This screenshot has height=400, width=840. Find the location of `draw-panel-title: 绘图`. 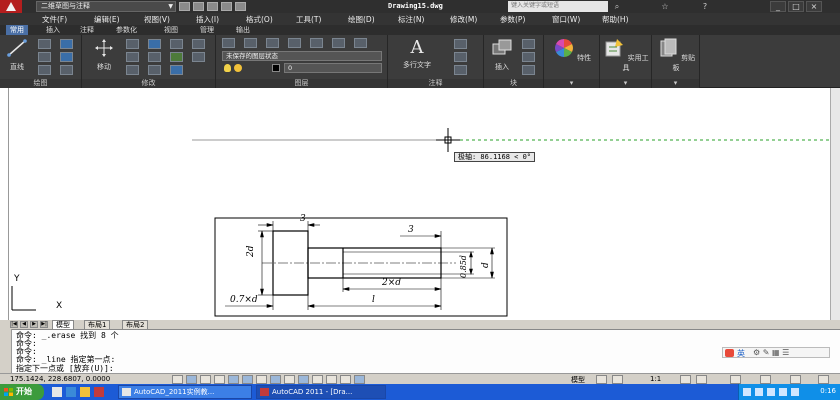

draw-panel-title: 绘图 is located at coordinates (40, 83).